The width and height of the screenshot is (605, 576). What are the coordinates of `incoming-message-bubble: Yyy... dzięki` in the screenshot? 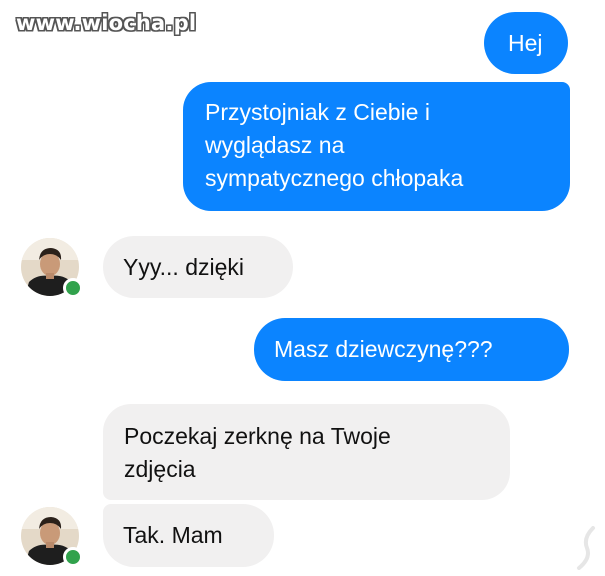 It's located at (198, 267).